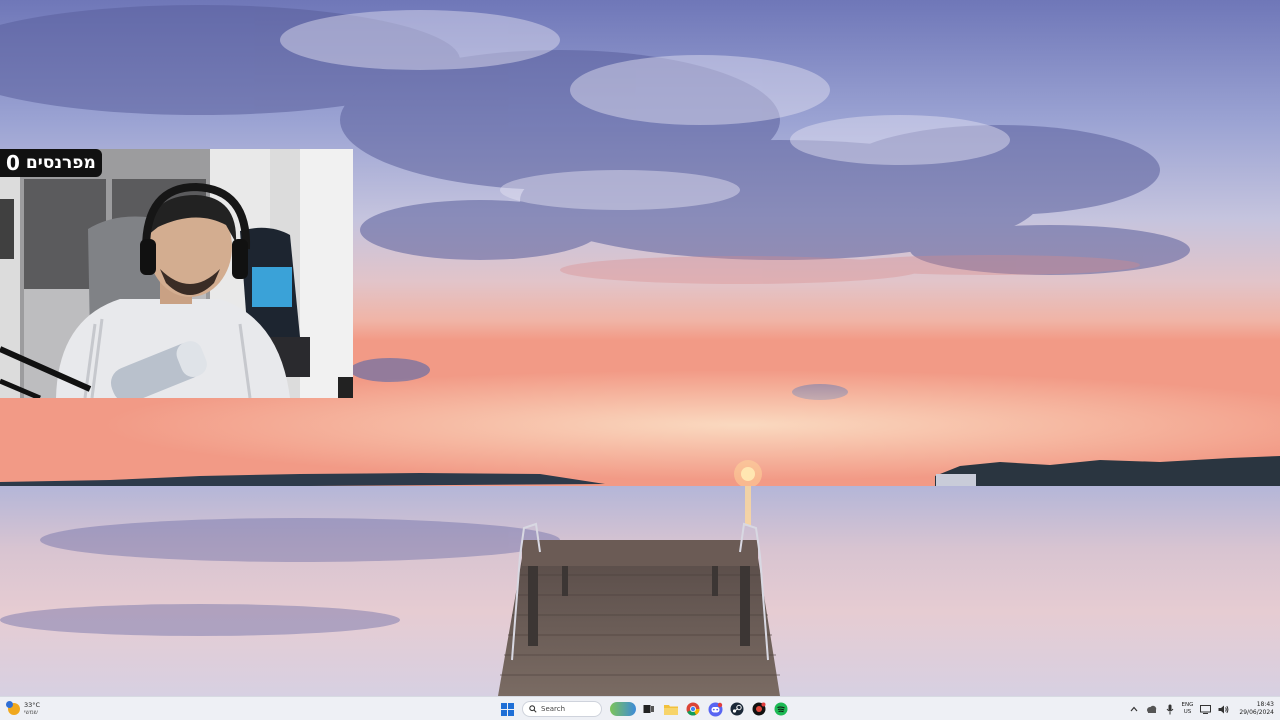 This screenshot has width=1280, height=720. What do you see at coordinates (1187, 705) in the screenshot?
I see `language-primary: ENG` at bounding box center [1187, 705].